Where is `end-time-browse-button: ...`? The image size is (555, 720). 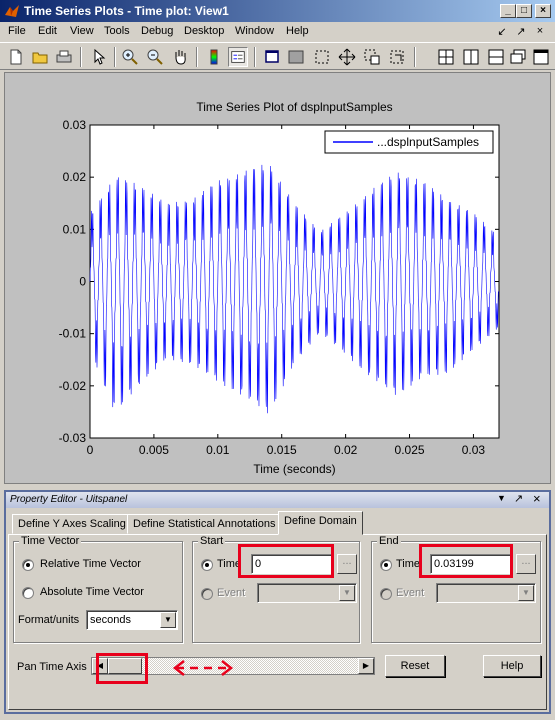 end-time-browse-button: ... is located at coordinates (526, 564).